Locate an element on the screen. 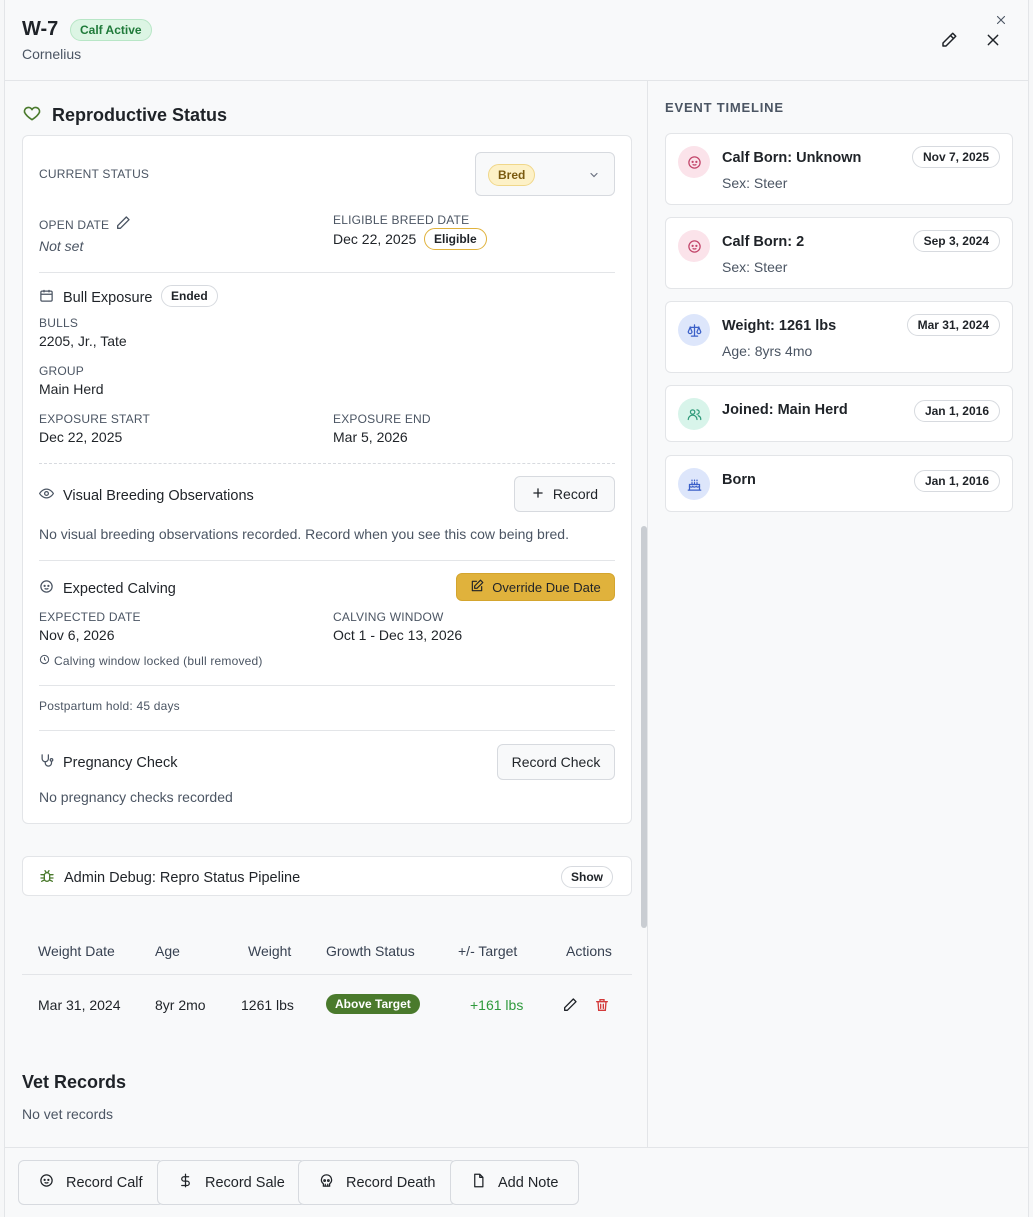 This screenshot has height=1217, width=1033. animal-tag: W-7 is located at coordinates (40, 29).